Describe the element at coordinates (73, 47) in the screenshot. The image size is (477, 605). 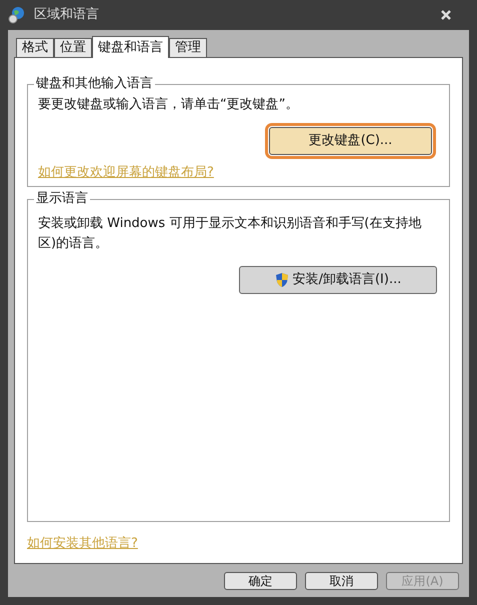
I see `tab: 位置` at that location.